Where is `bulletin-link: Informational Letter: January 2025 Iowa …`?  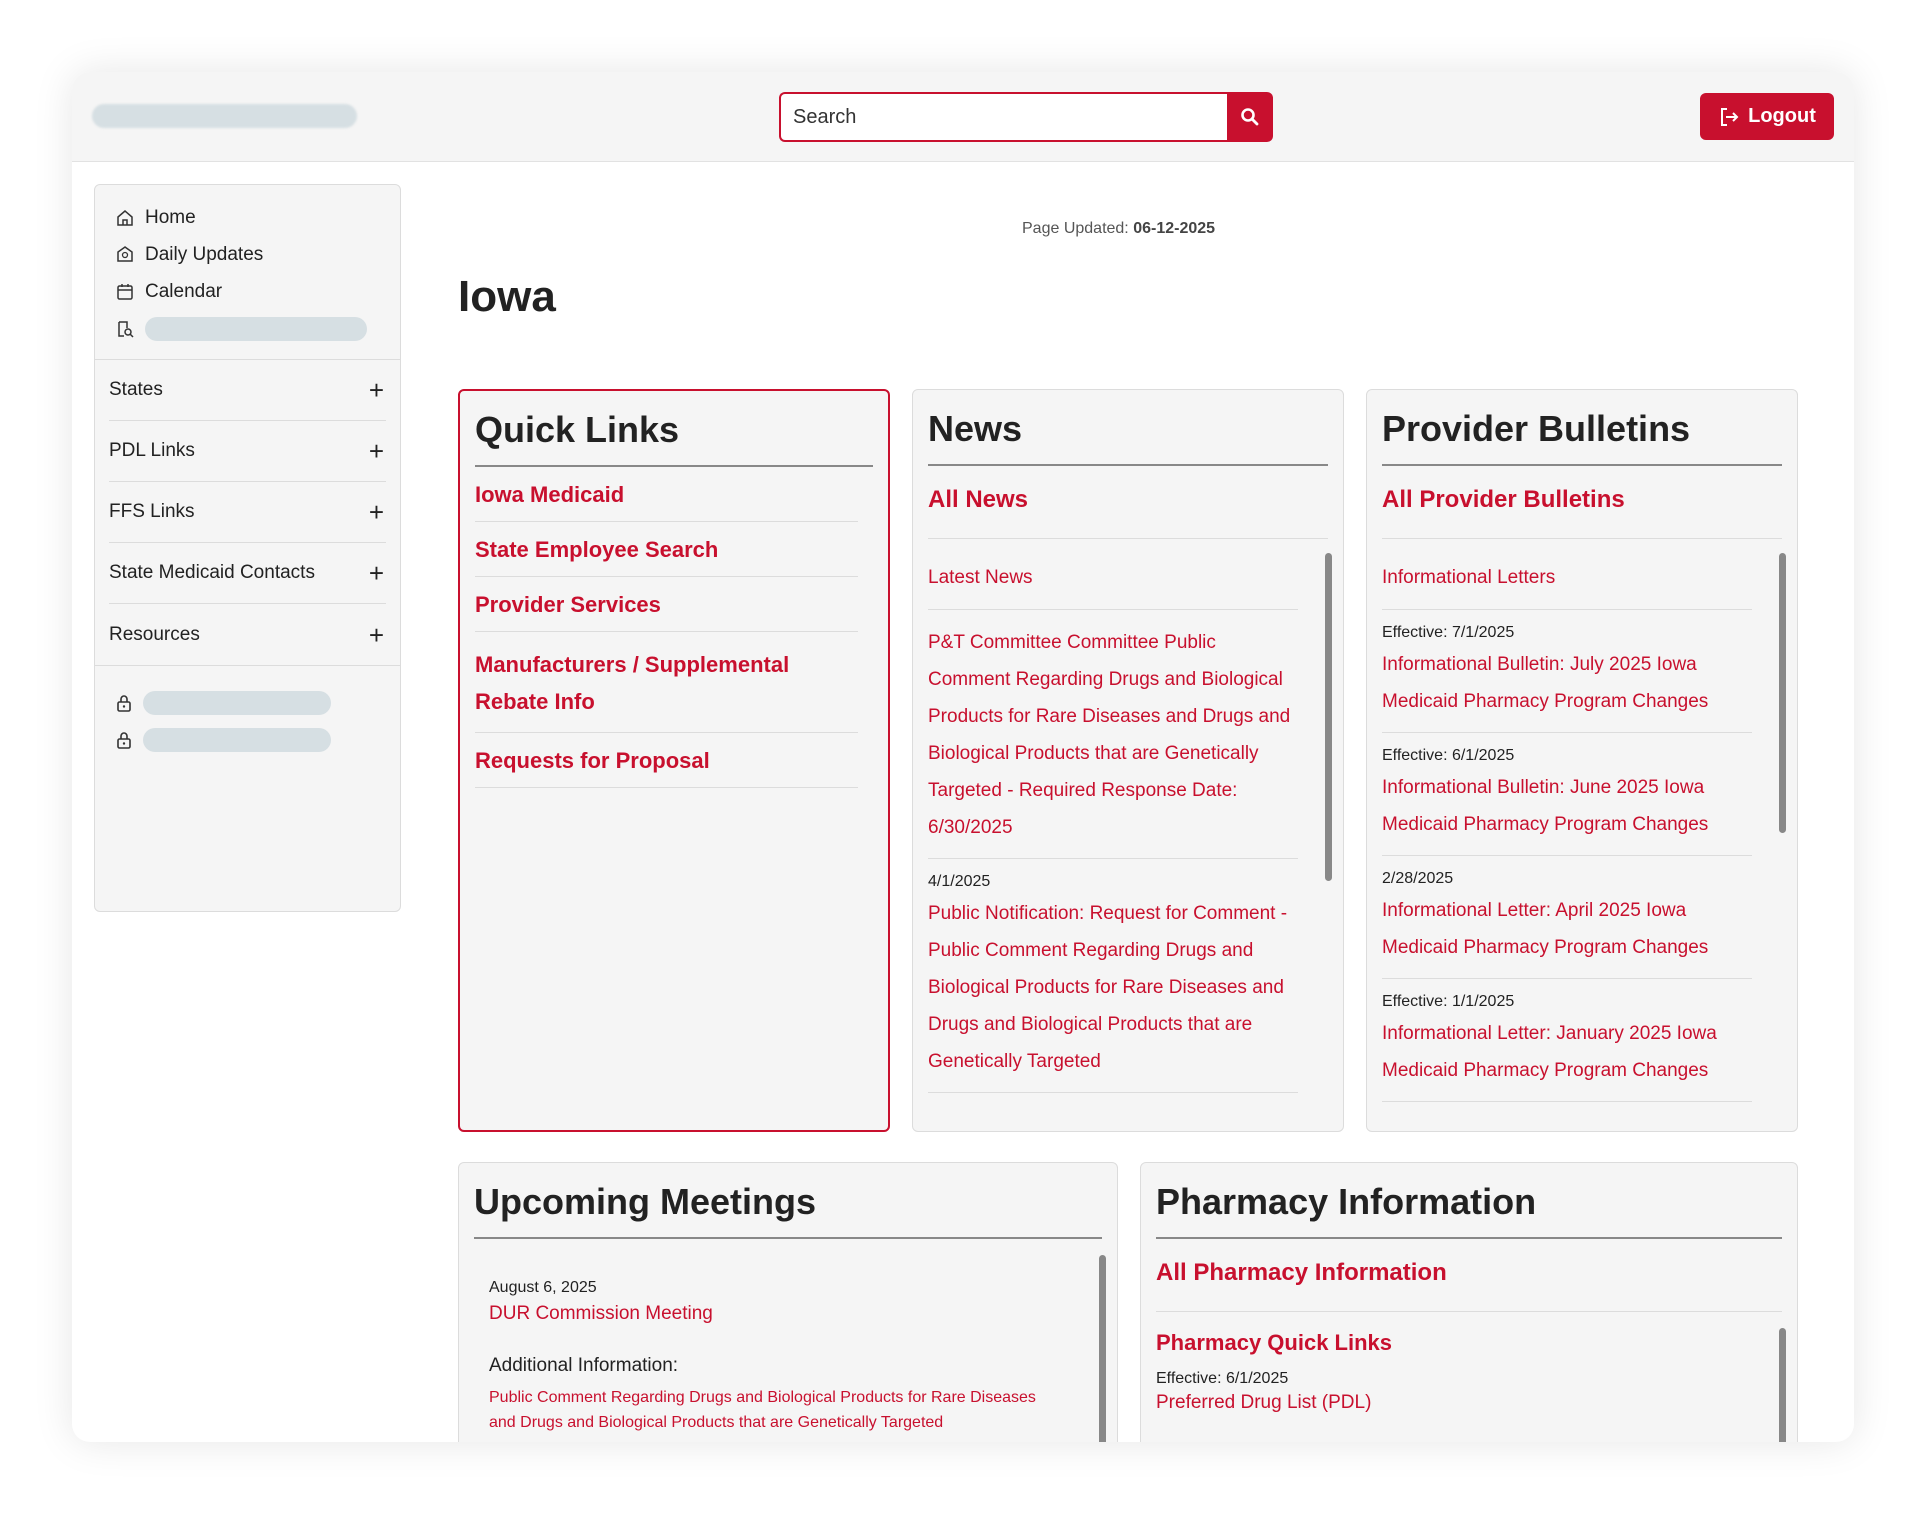
bulletin-link: Informational Letter: January 2025 Iowa … is located at coordinates (1567, 1052).